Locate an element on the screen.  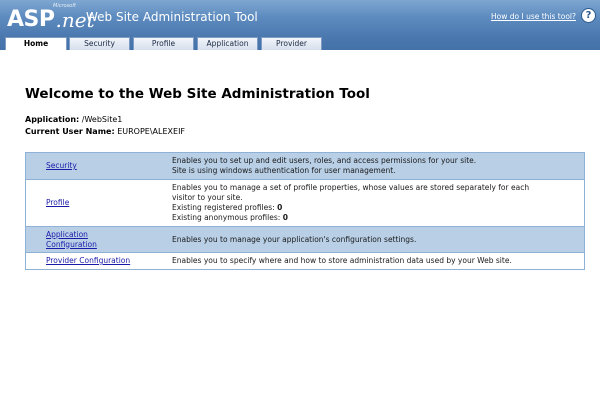
current-user-value: EUROPE\ALEXEIF is located at coordinates (151, 131).